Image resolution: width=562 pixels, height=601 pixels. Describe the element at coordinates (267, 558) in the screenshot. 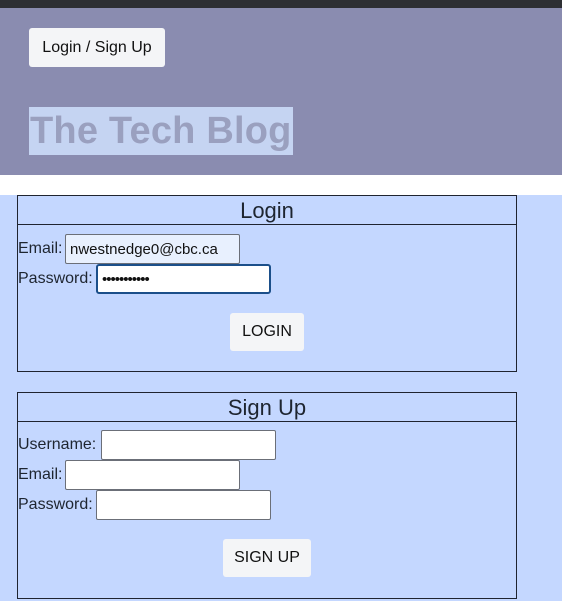

I see `signup-submit-button: SIGN UP` at that location.